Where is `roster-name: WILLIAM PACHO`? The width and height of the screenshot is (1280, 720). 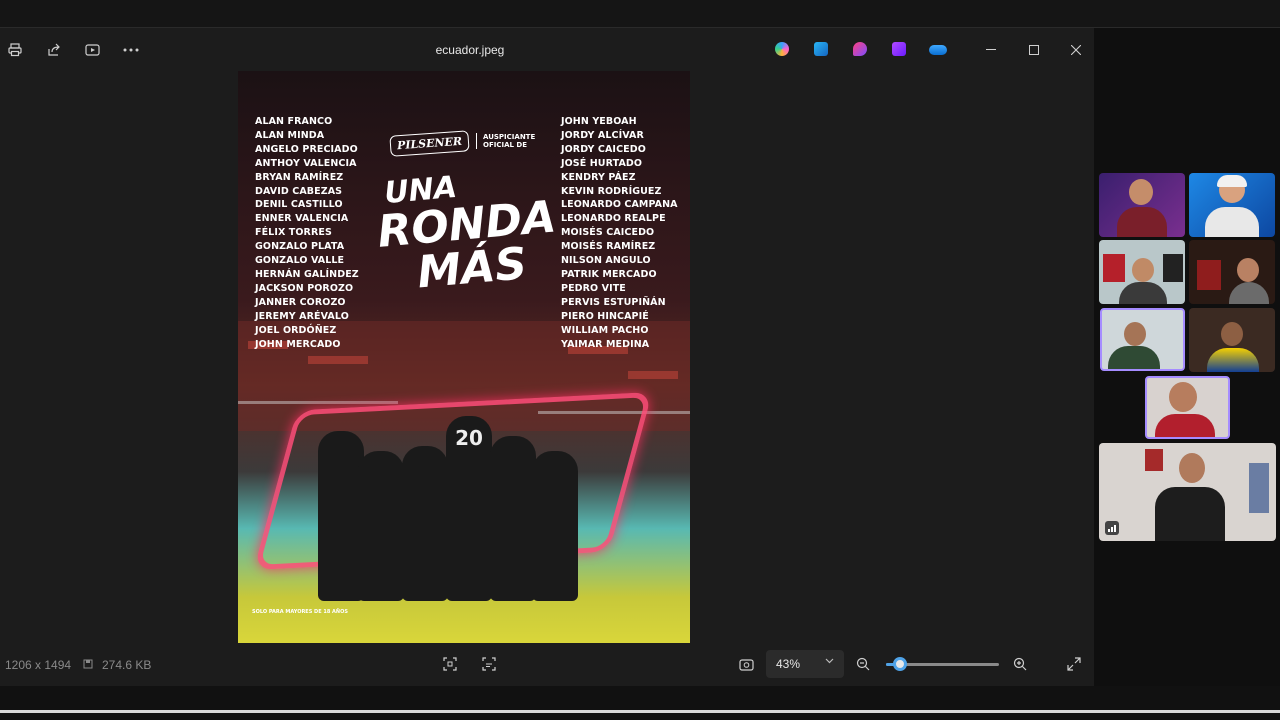 roster-name: WILLIAM PACHO is located at coordinates (605, 330).